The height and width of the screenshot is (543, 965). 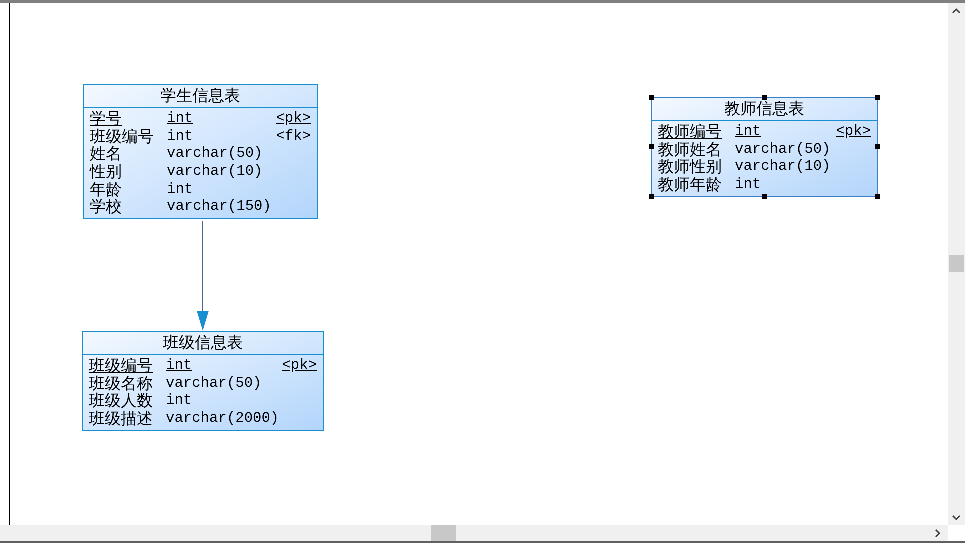 I want to click on entity-table: 学生信息表 学号 int <pk> 班级编号 int <fk> 姓名 varchar(50) 性别 varchar(10) 年龄 int 学校 varchar(150), so click(x=200, y=152).